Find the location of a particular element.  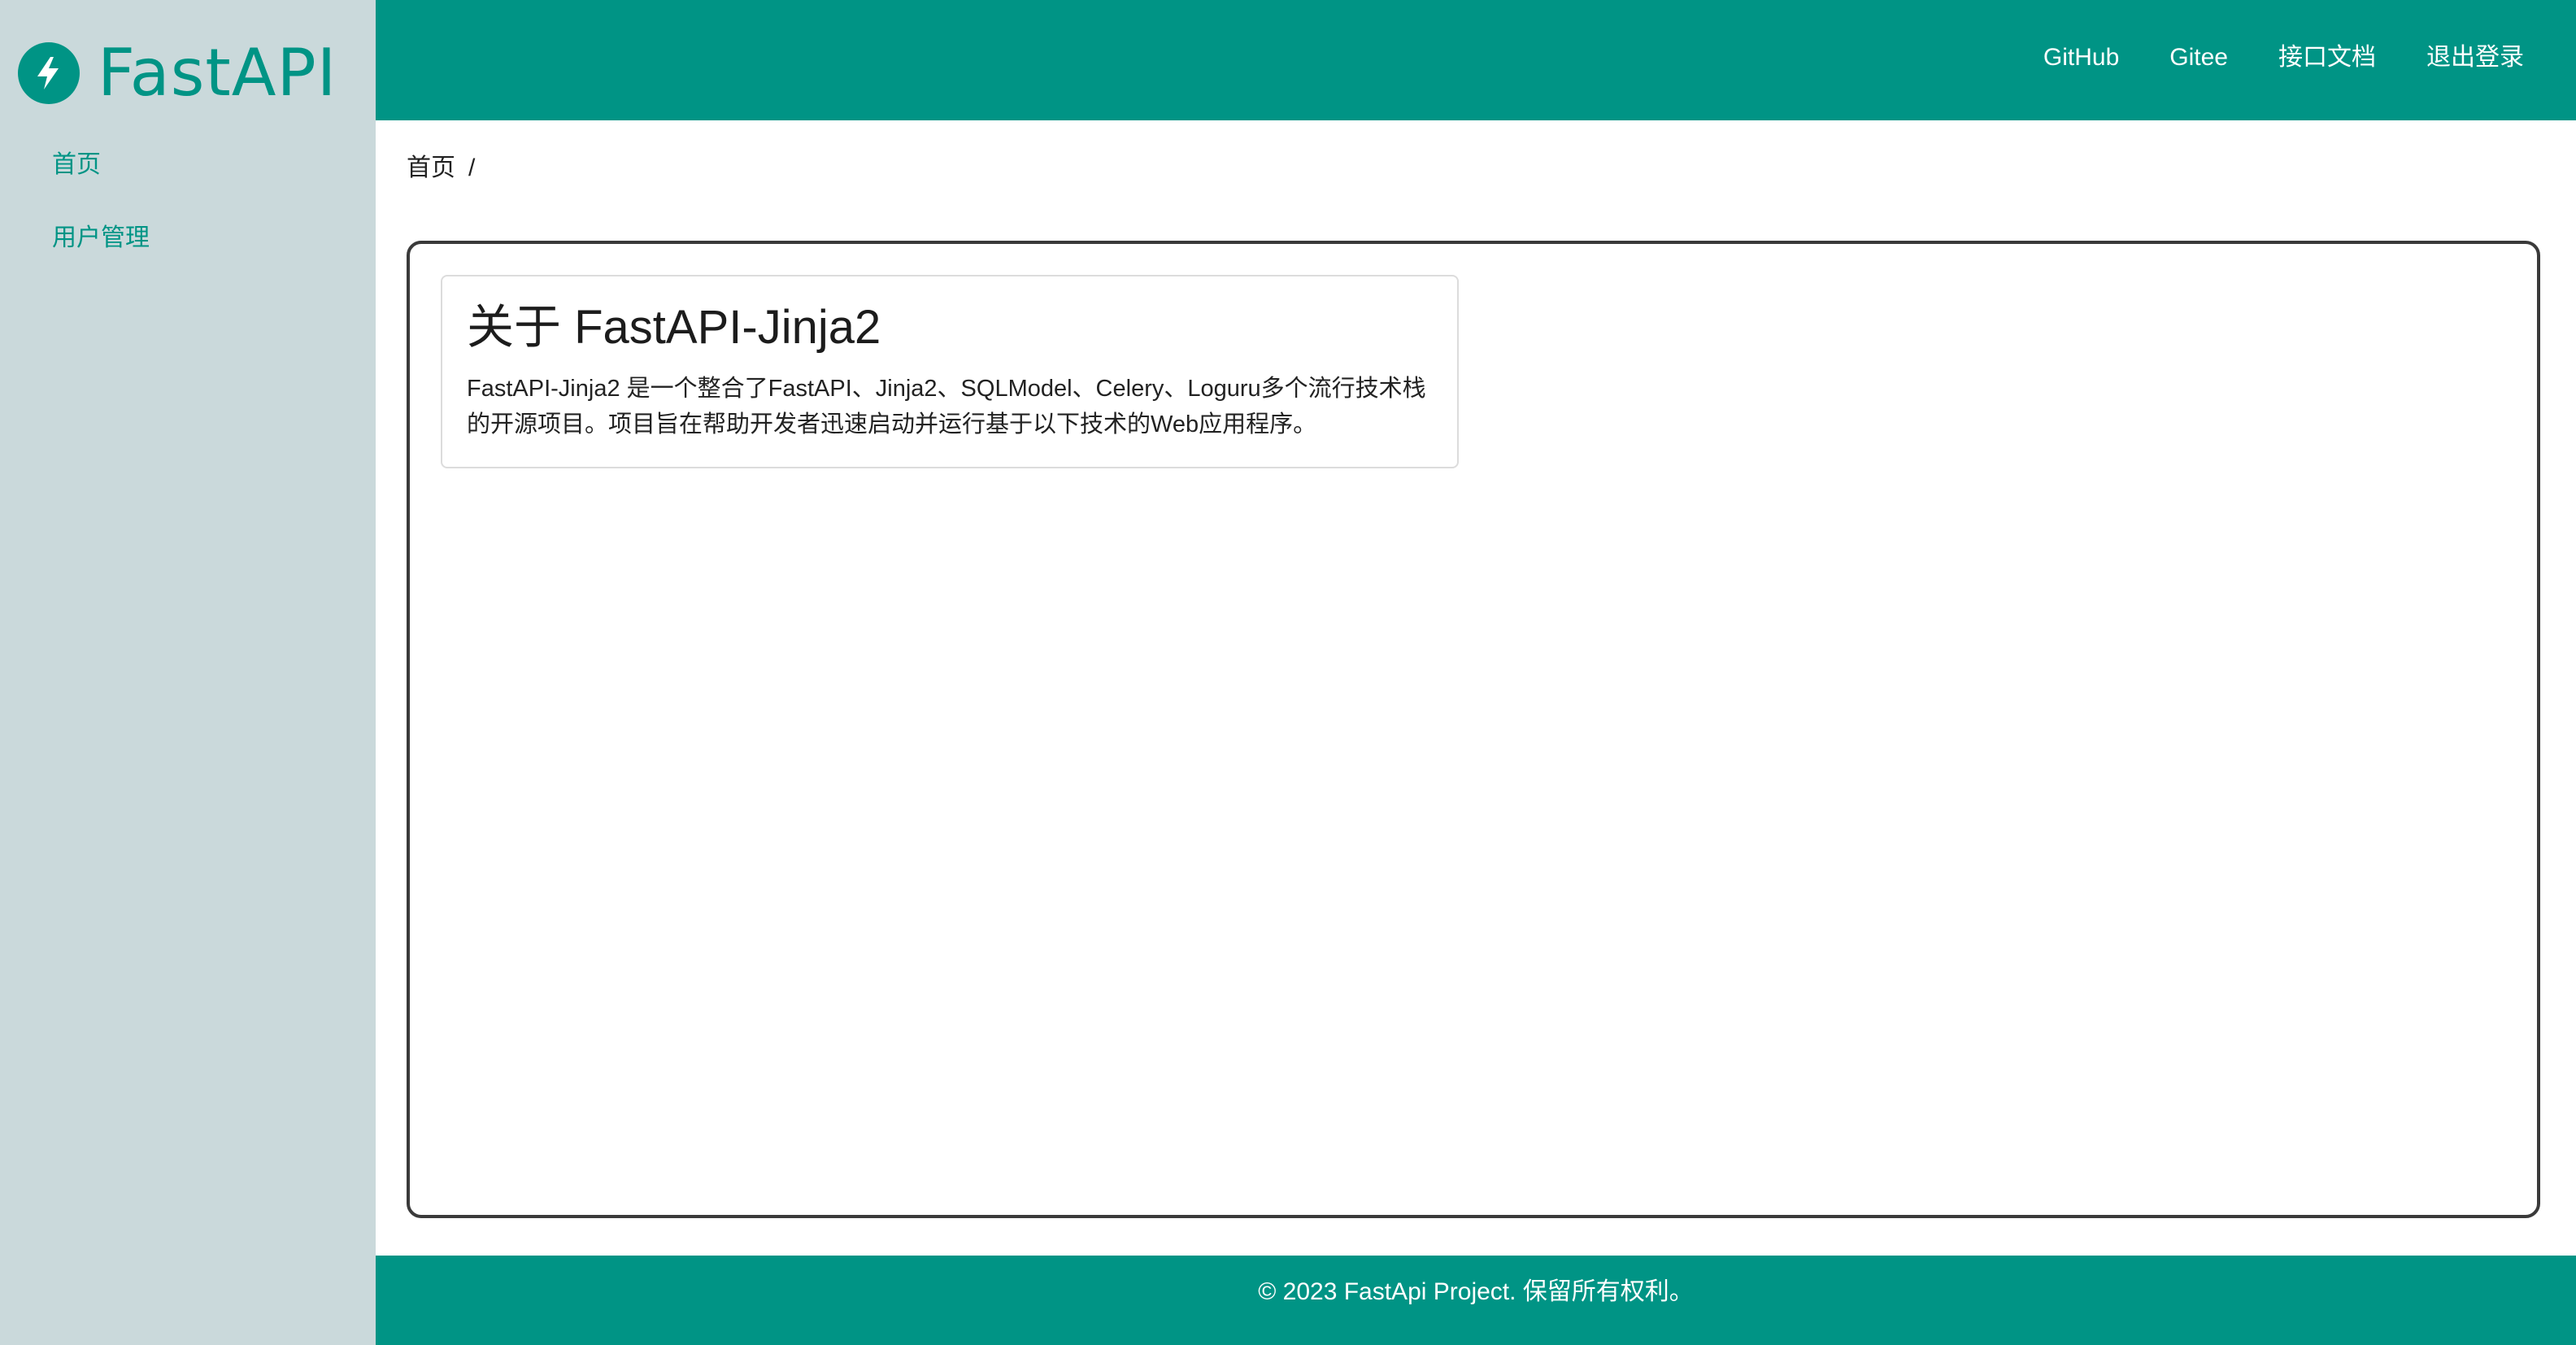

footer-copyright: © 2023 FastApi Project. 保留所有权利。 is located at coordinates (1476, 1291).